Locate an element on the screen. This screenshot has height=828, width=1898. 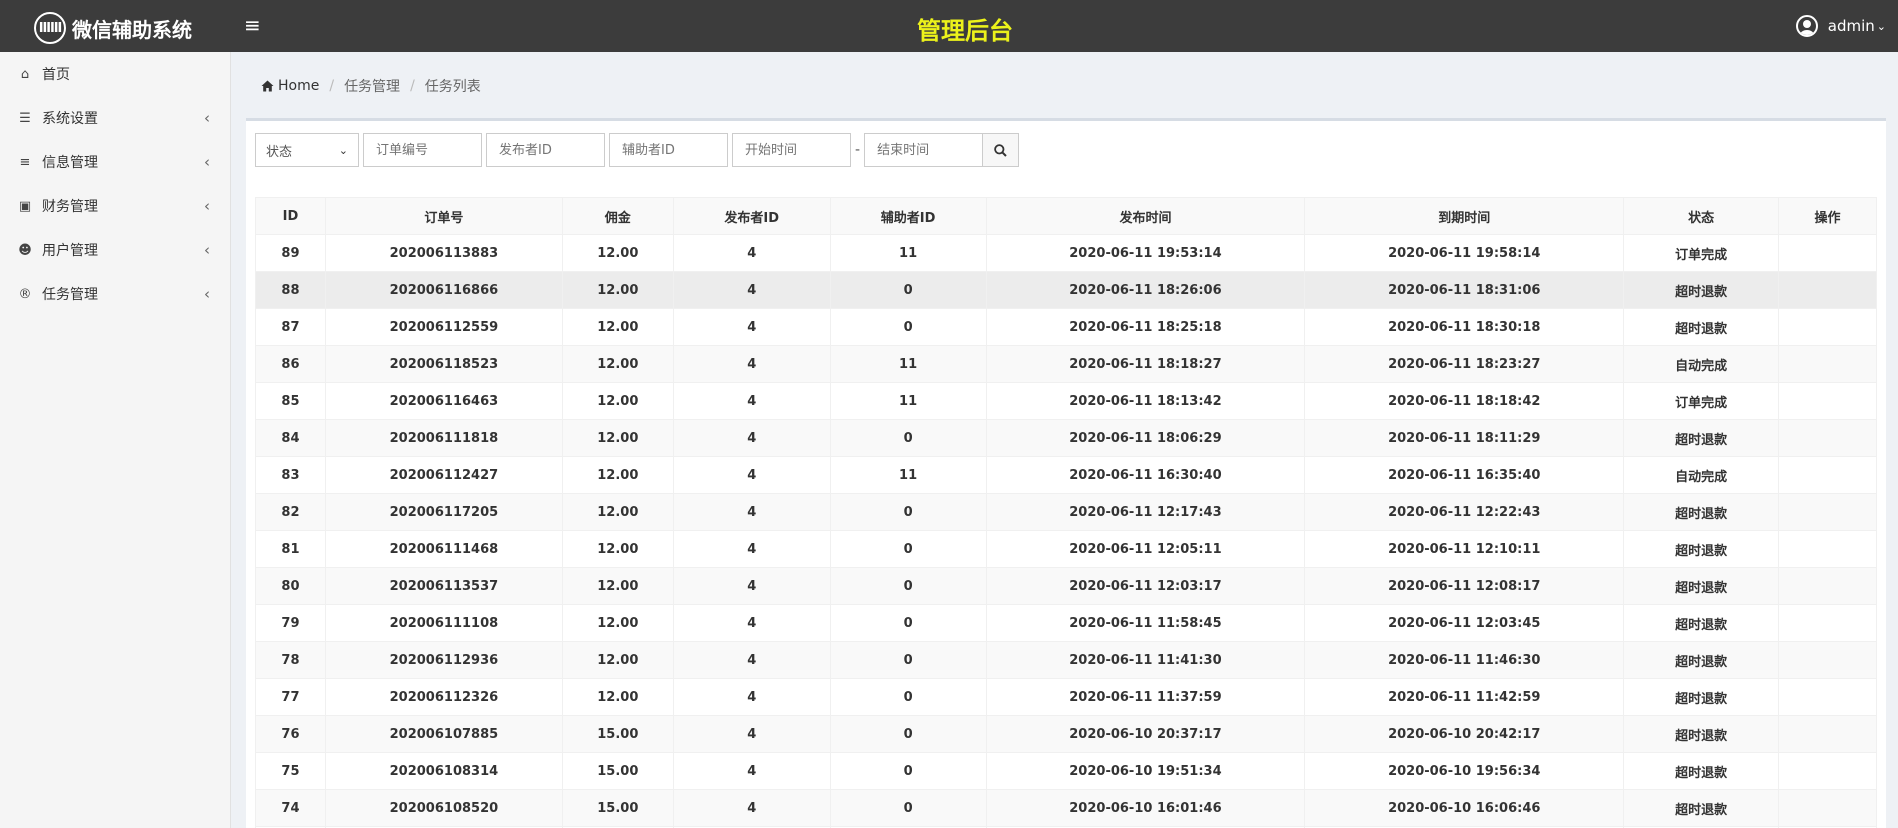
table-cell: 80 is located at coordinates (290, 586).